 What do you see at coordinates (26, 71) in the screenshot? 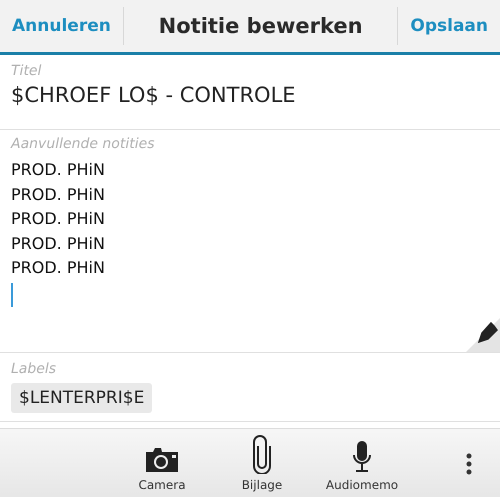
I see `field-label: Titel` at bounding box center [26, 71].